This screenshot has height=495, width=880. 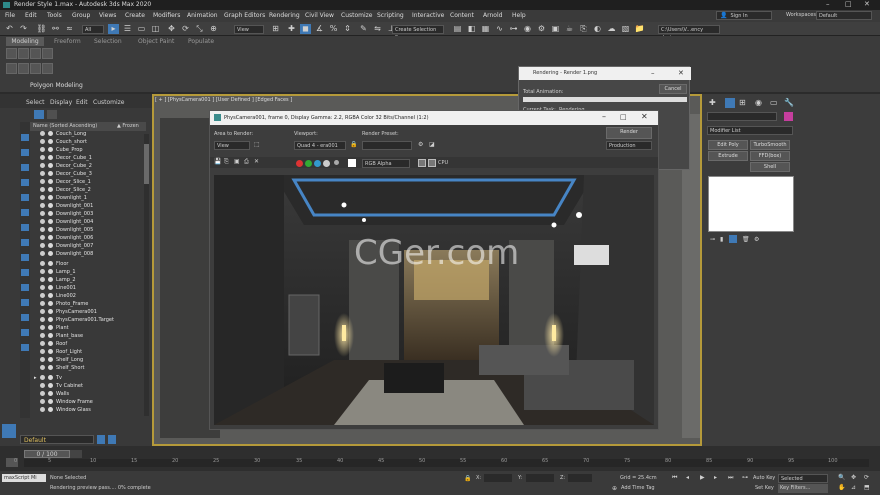 What do you see at coordinates (25, 317) in the screenshot?
I see `filter-all-icon` at bounding box center [25, 317].